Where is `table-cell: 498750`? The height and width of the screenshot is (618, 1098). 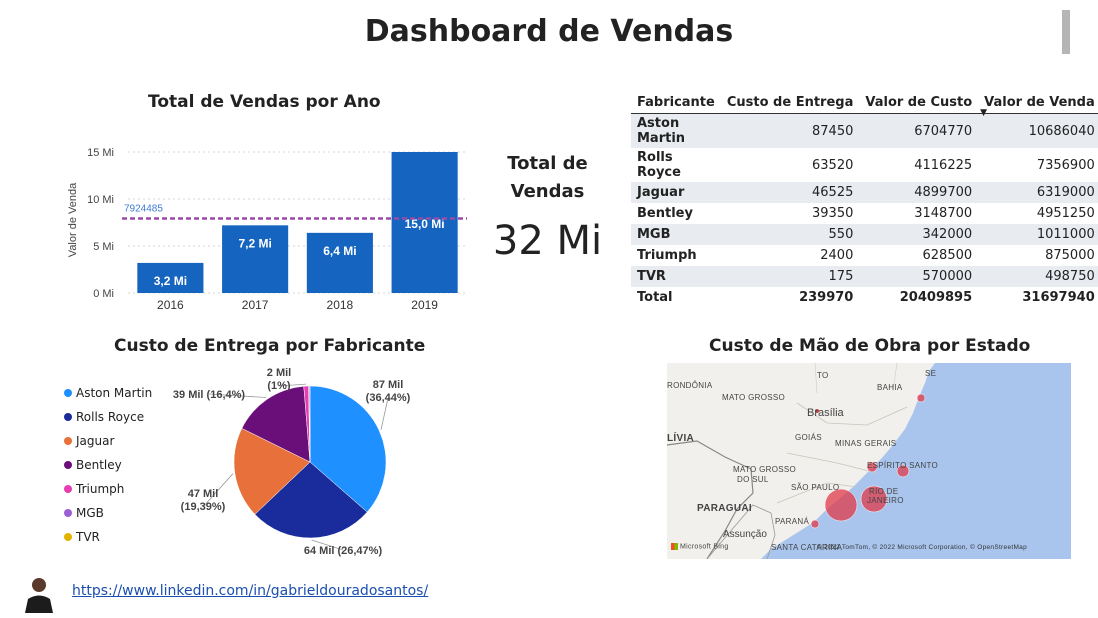
table-cell: 498750 is located at coordinates (1038, 276).